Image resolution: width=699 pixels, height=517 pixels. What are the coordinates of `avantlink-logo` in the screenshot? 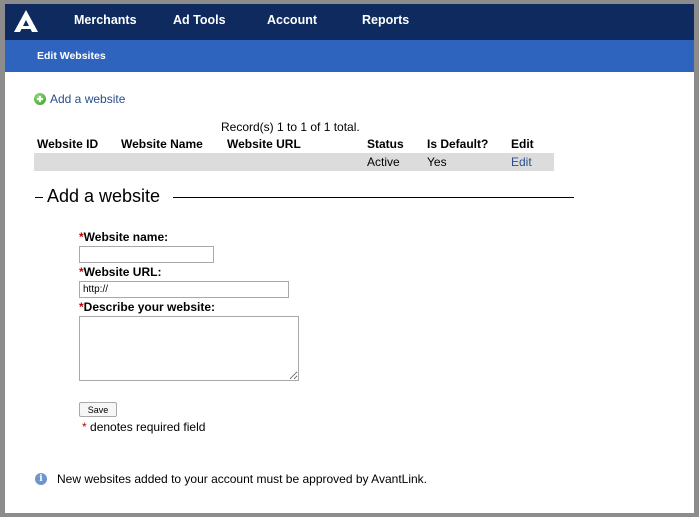 It's located at (26, 21).